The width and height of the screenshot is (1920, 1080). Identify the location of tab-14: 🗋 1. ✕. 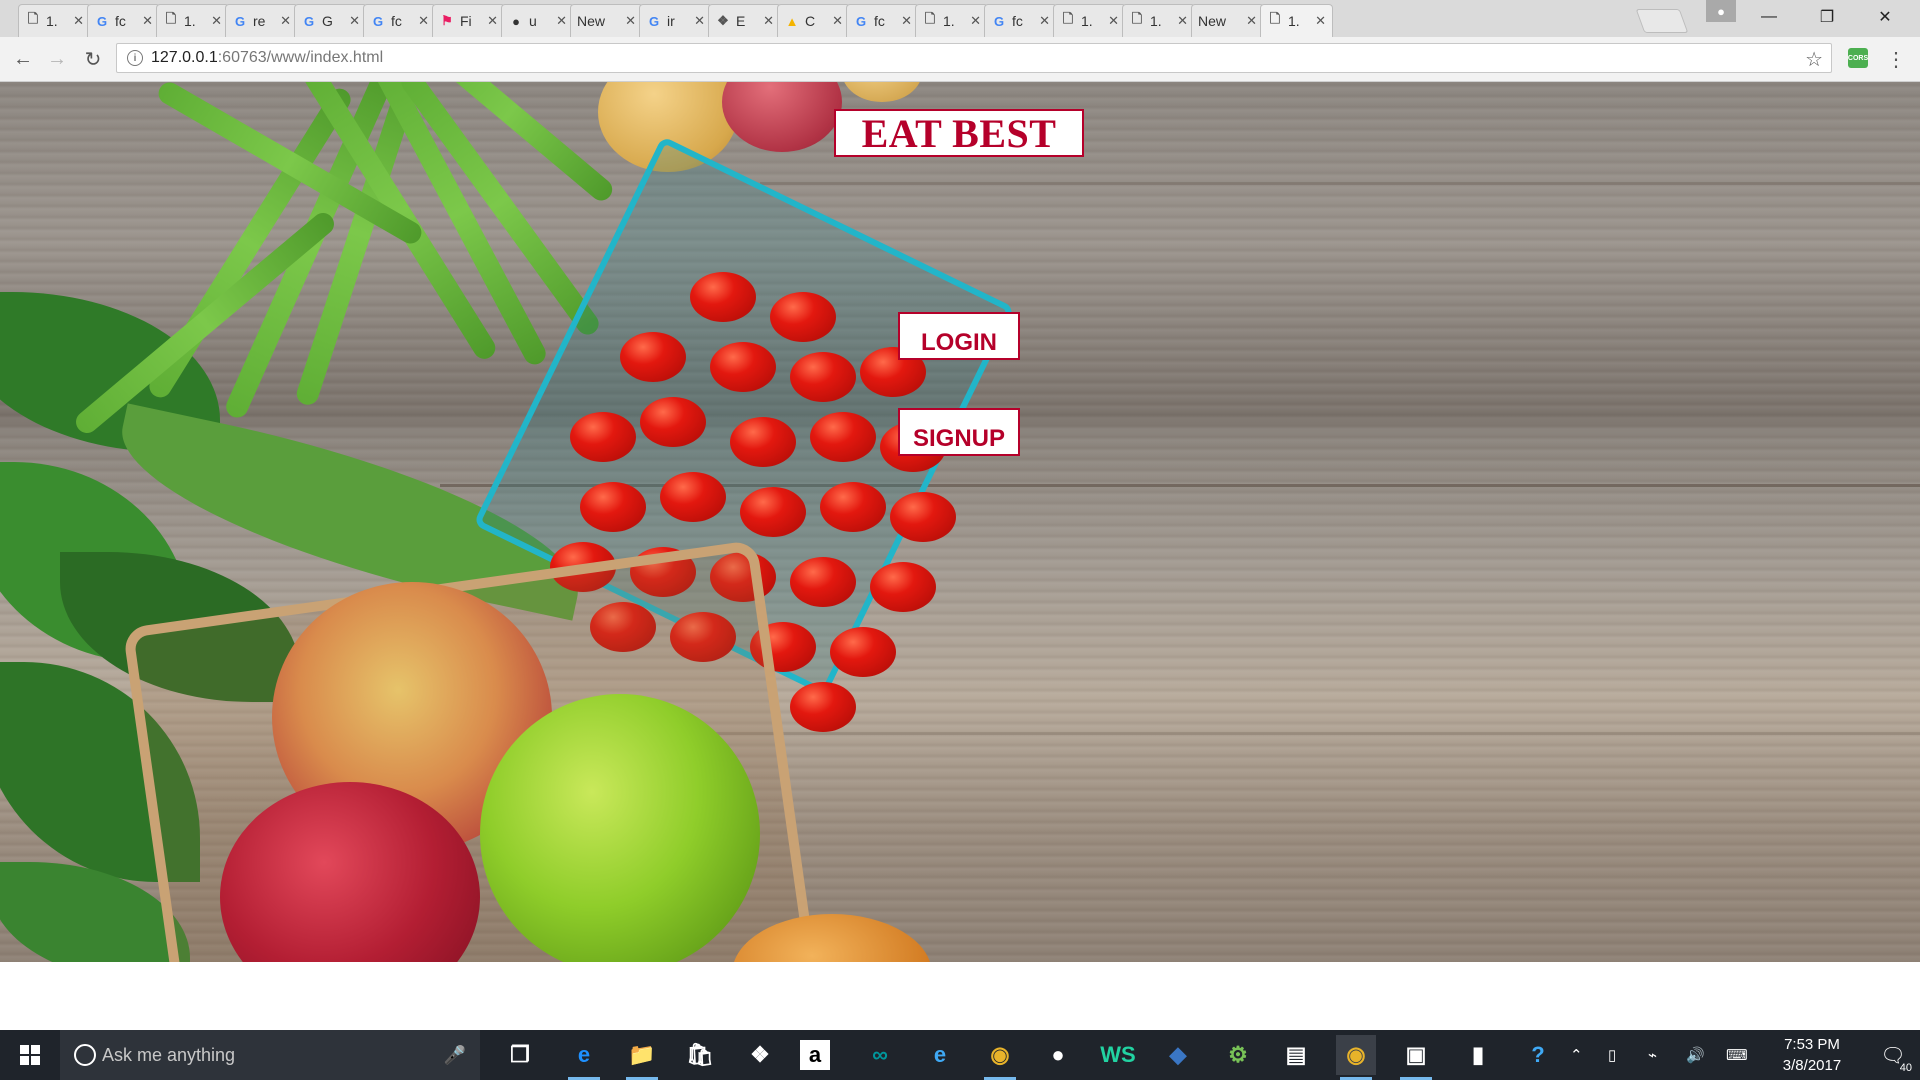
(951, 20).